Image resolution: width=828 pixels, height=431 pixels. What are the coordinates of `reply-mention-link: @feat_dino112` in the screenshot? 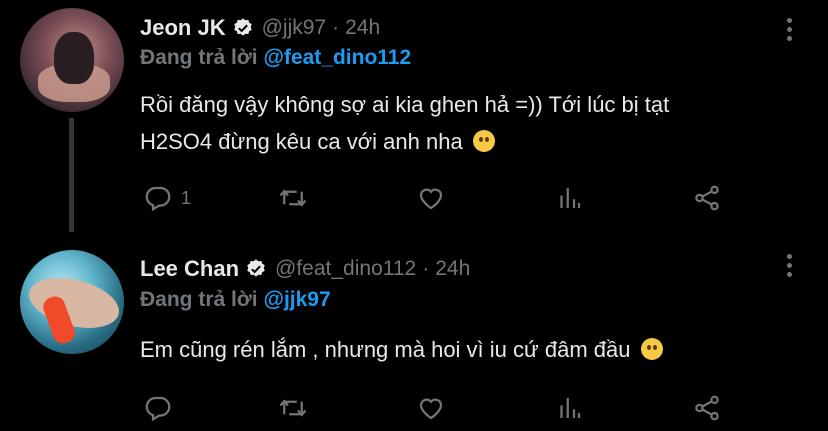 It's located at (337, 57).